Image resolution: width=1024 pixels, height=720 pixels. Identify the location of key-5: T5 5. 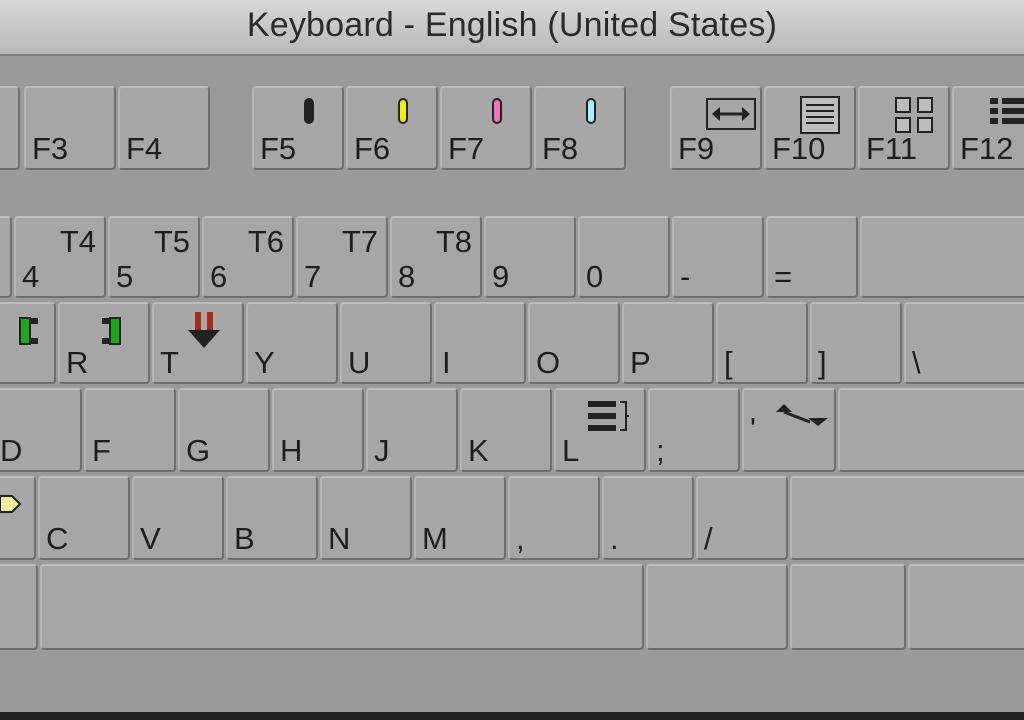
(154, 257).